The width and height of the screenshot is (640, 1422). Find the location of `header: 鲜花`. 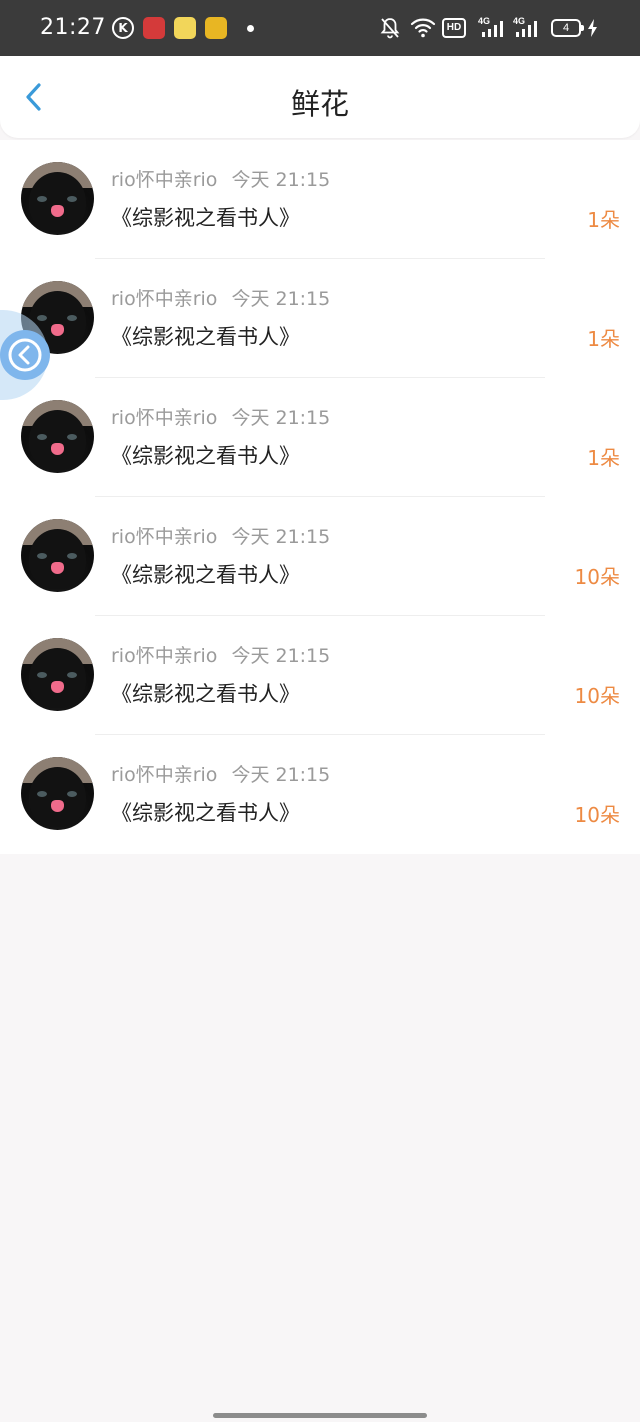

header: 鲜花 is located at coordinates (320, 97).